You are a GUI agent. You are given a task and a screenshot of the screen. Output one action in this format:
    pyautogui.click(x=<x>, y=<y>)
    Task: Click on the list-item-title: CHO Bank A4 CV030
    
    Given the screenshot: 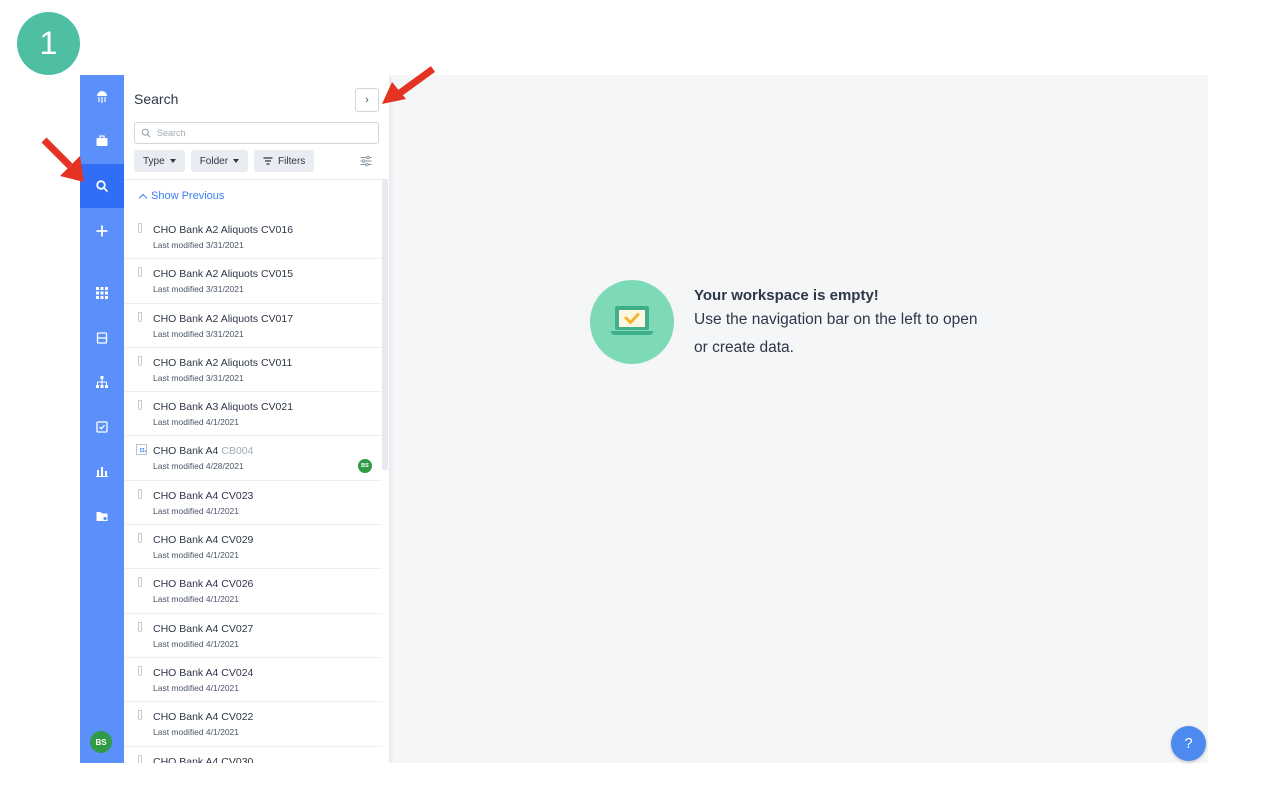 What is the action you would take?
    pyautogui.click(x=203, y=759)
    